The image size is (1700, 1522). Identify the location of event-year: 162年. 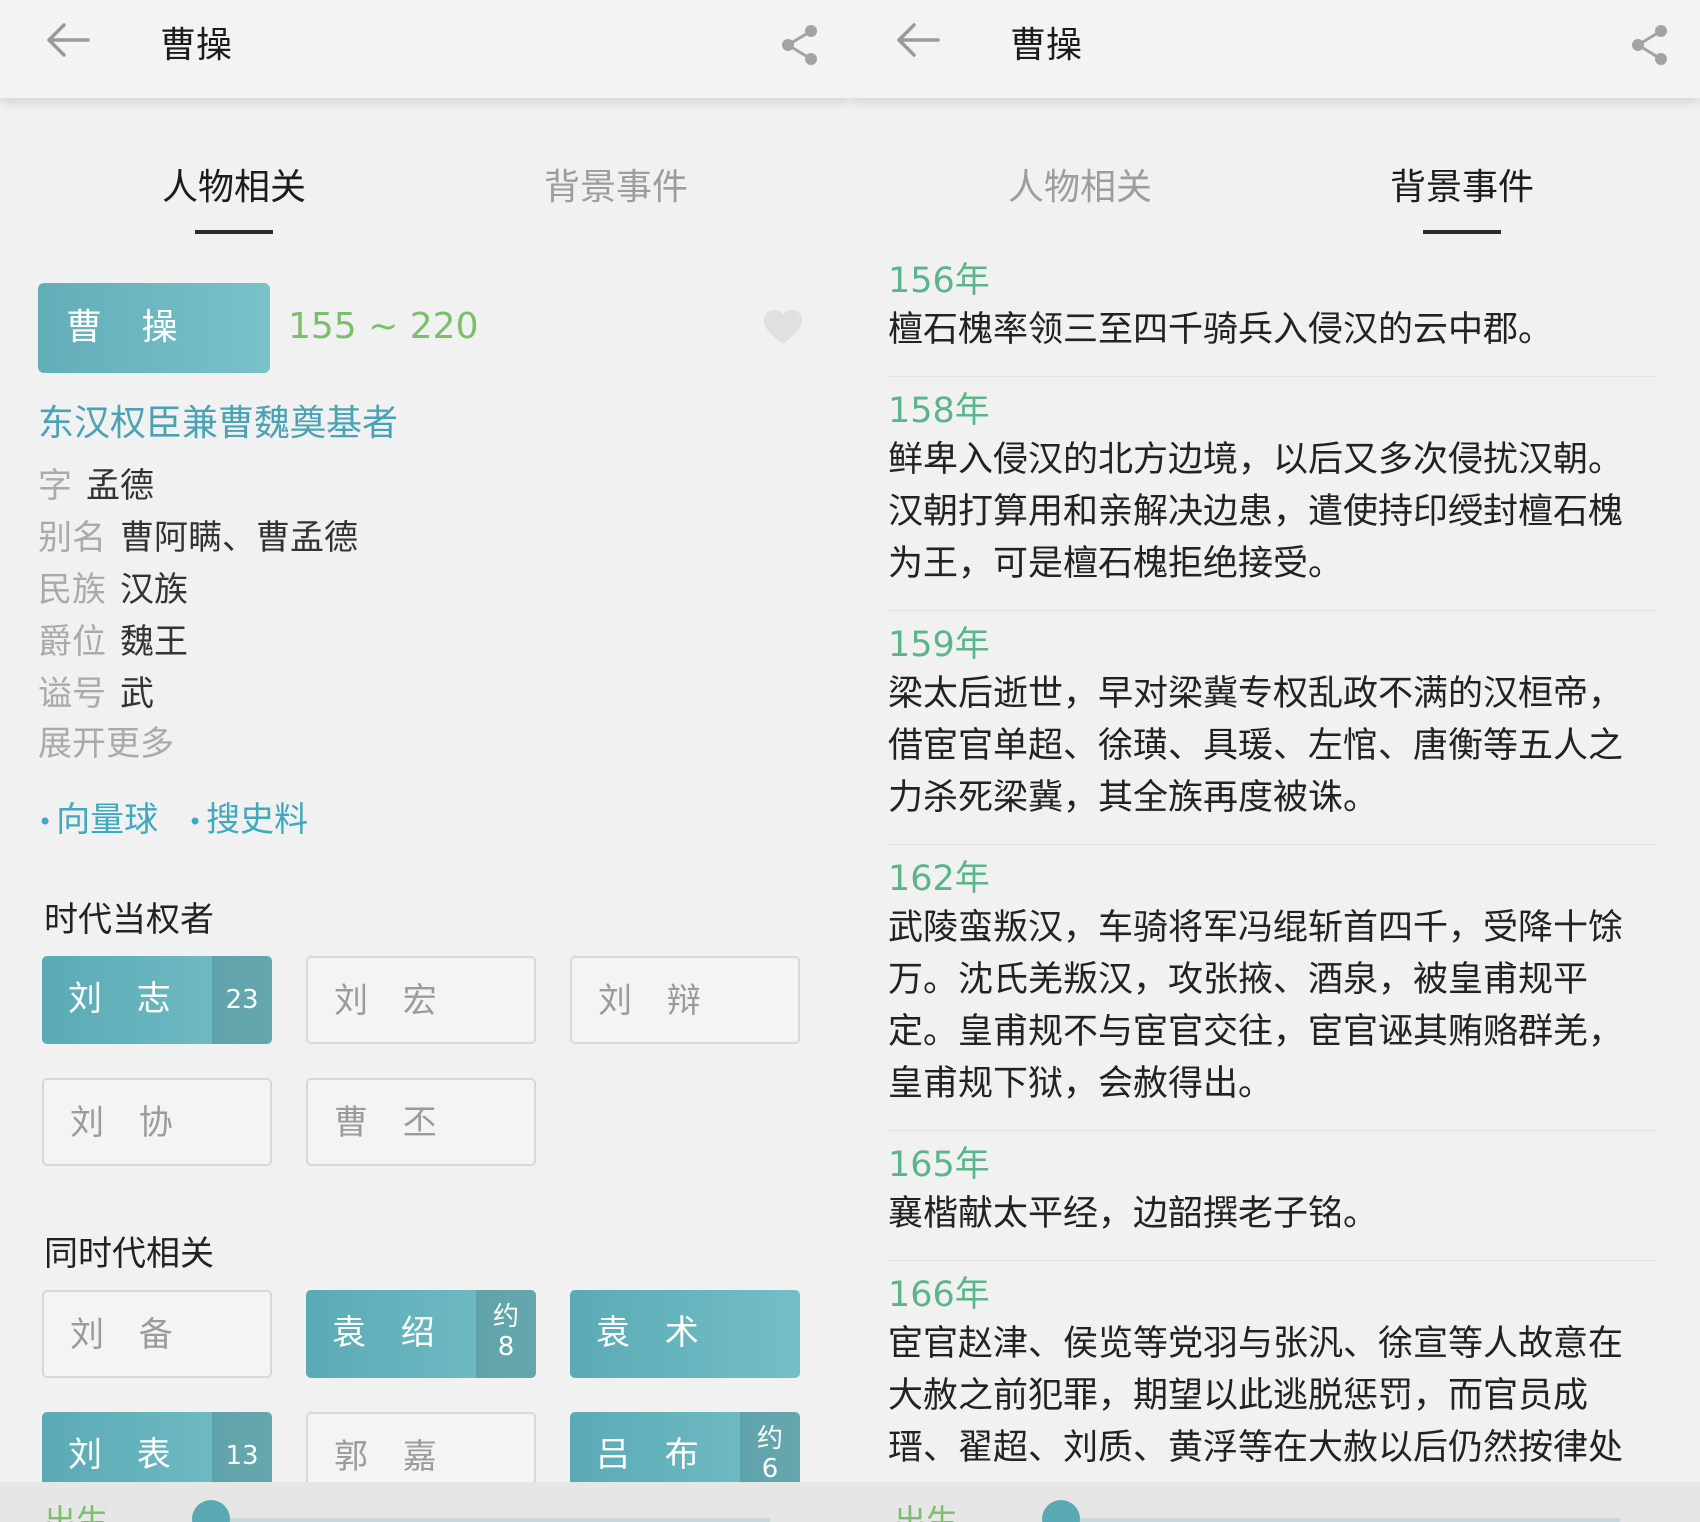
(939, 879).